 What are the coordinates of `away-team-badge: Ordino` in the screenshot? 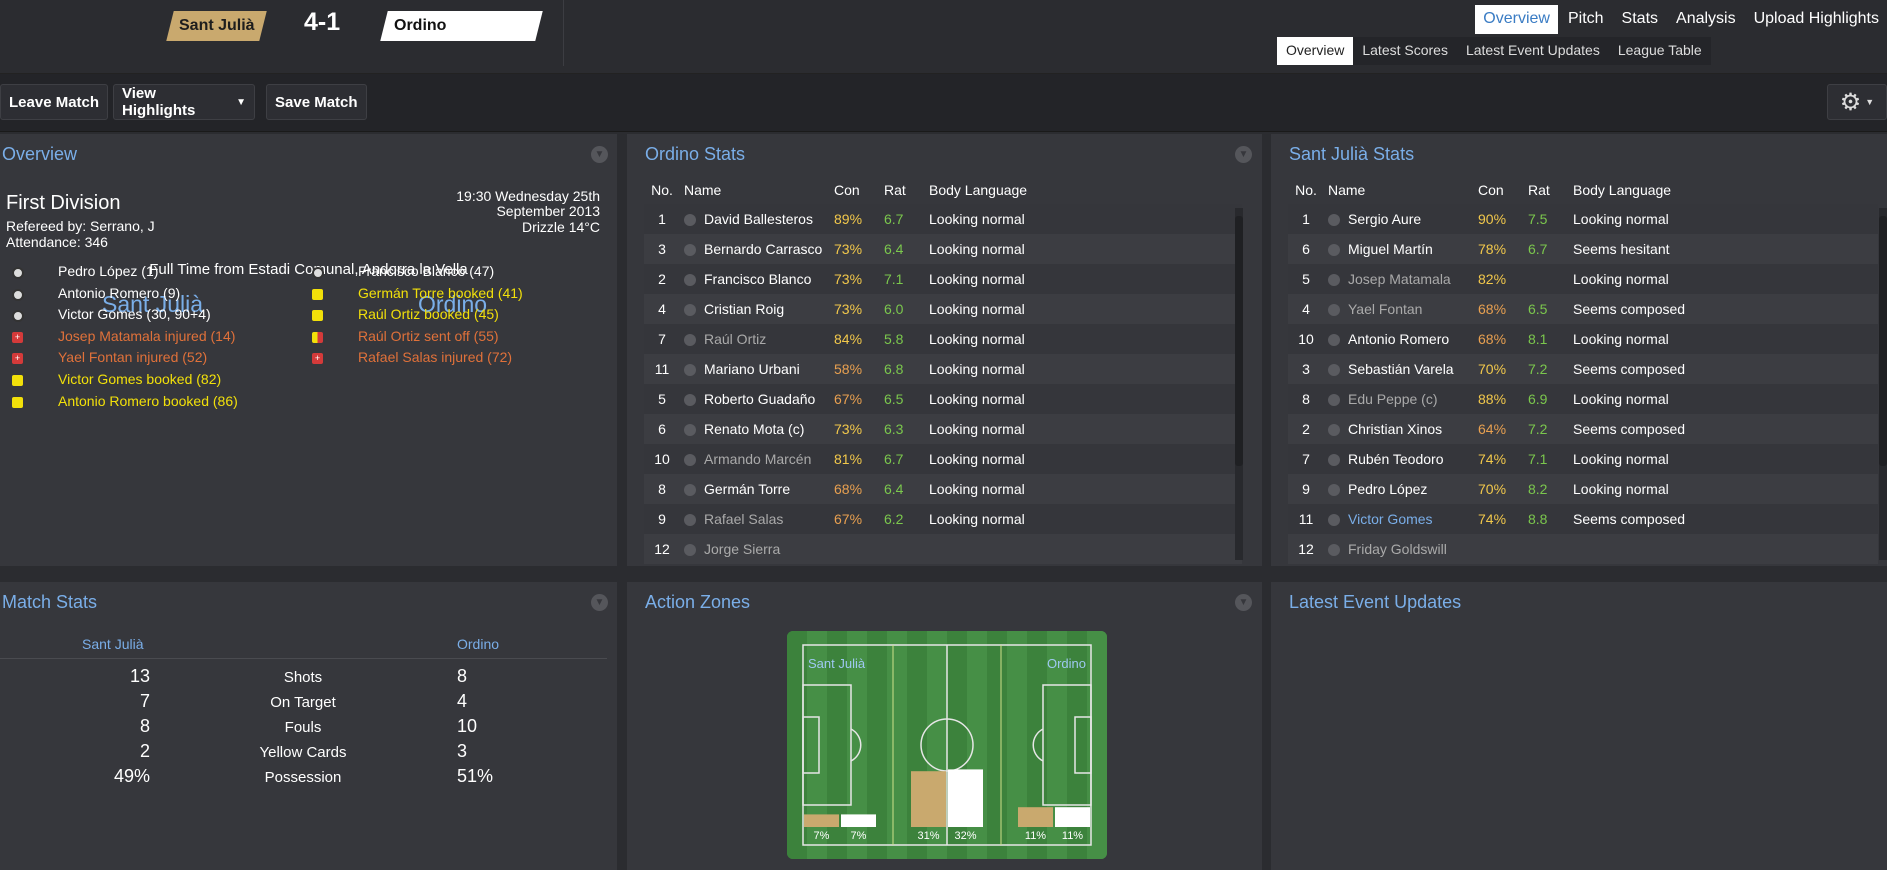 It's located at (461, 26).